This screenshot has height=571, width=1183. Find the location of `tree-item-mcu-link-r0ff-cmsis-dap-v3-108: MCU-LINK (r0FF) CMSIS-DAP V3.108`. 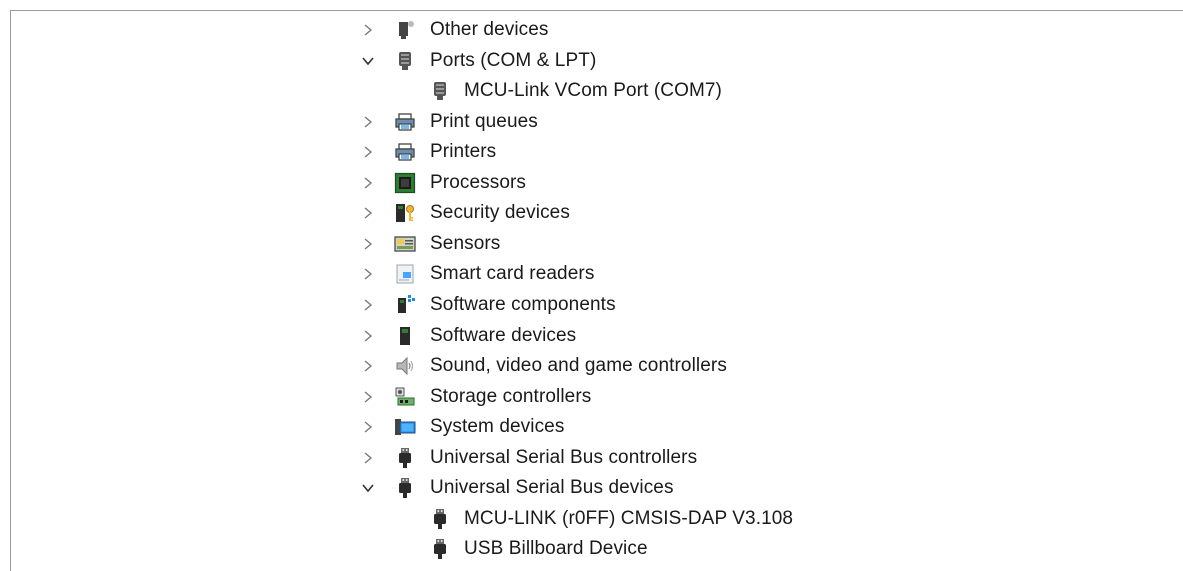

tree-item-mcu-link-r0ff-cmsis-dap-v3-108: MCU-LINK (r0FF) CMSIS-DAP V3.108 is located at coordinates (591, 519).